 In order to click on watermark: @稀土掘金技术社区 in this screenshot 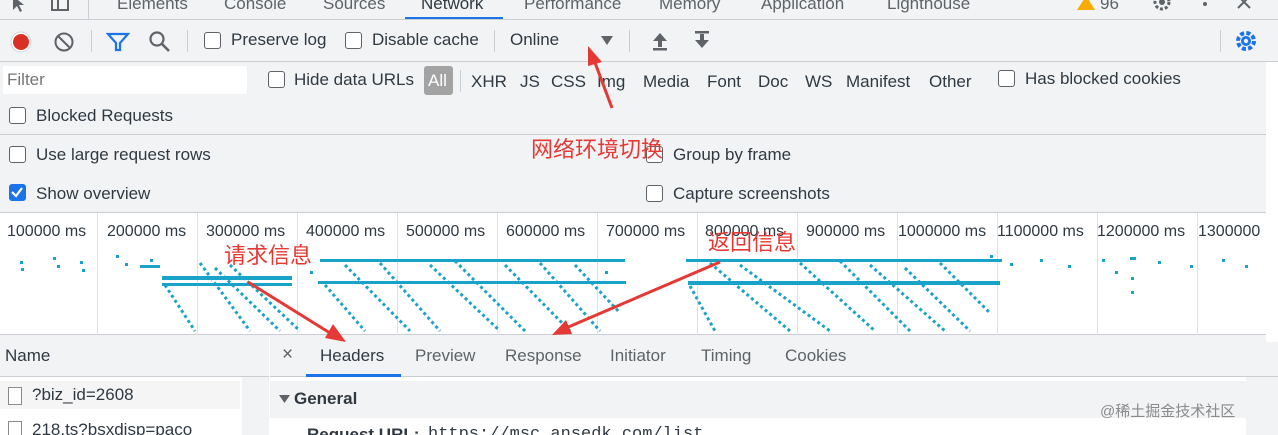, I will do `click(1168, 411)`.